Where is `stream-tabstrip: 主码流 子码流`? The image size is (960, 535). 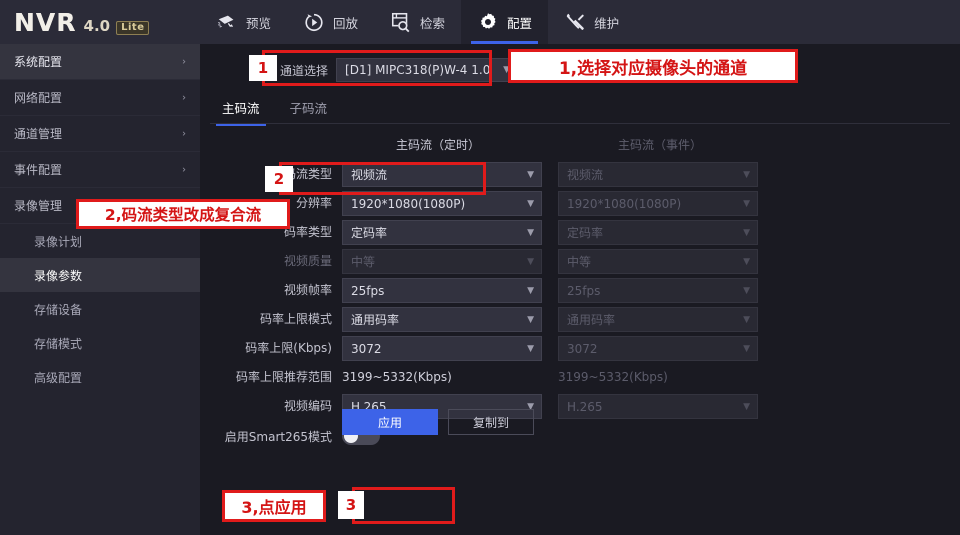 stream-tabstrip: 主码流 子码流 is located at coordinates (580, 110).